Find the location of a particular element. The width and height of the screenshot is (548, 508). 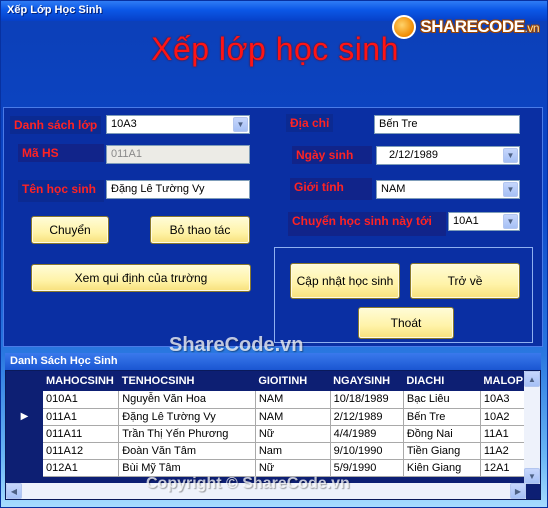

move-to-class-value: 10A1 is located at coordinates (466, 221).